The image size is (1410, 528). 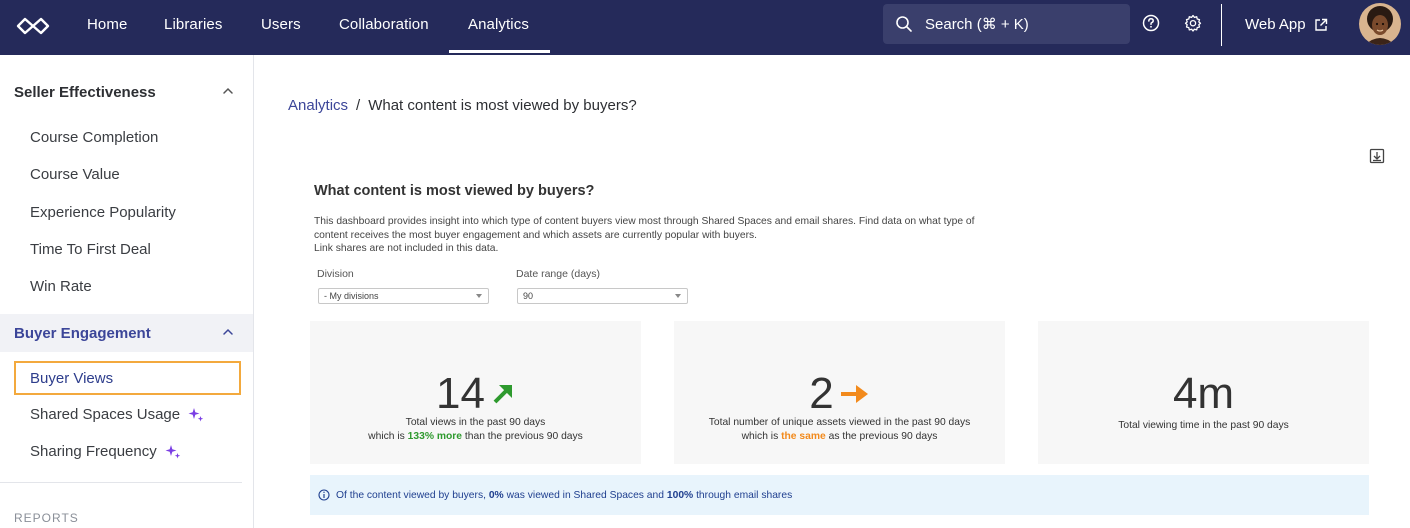 What do you see at coordinates (881, 436) in the screenshot?
I see `kpi-comparison-suffix: as the previous 90 days` at bounding box center [881, 436].